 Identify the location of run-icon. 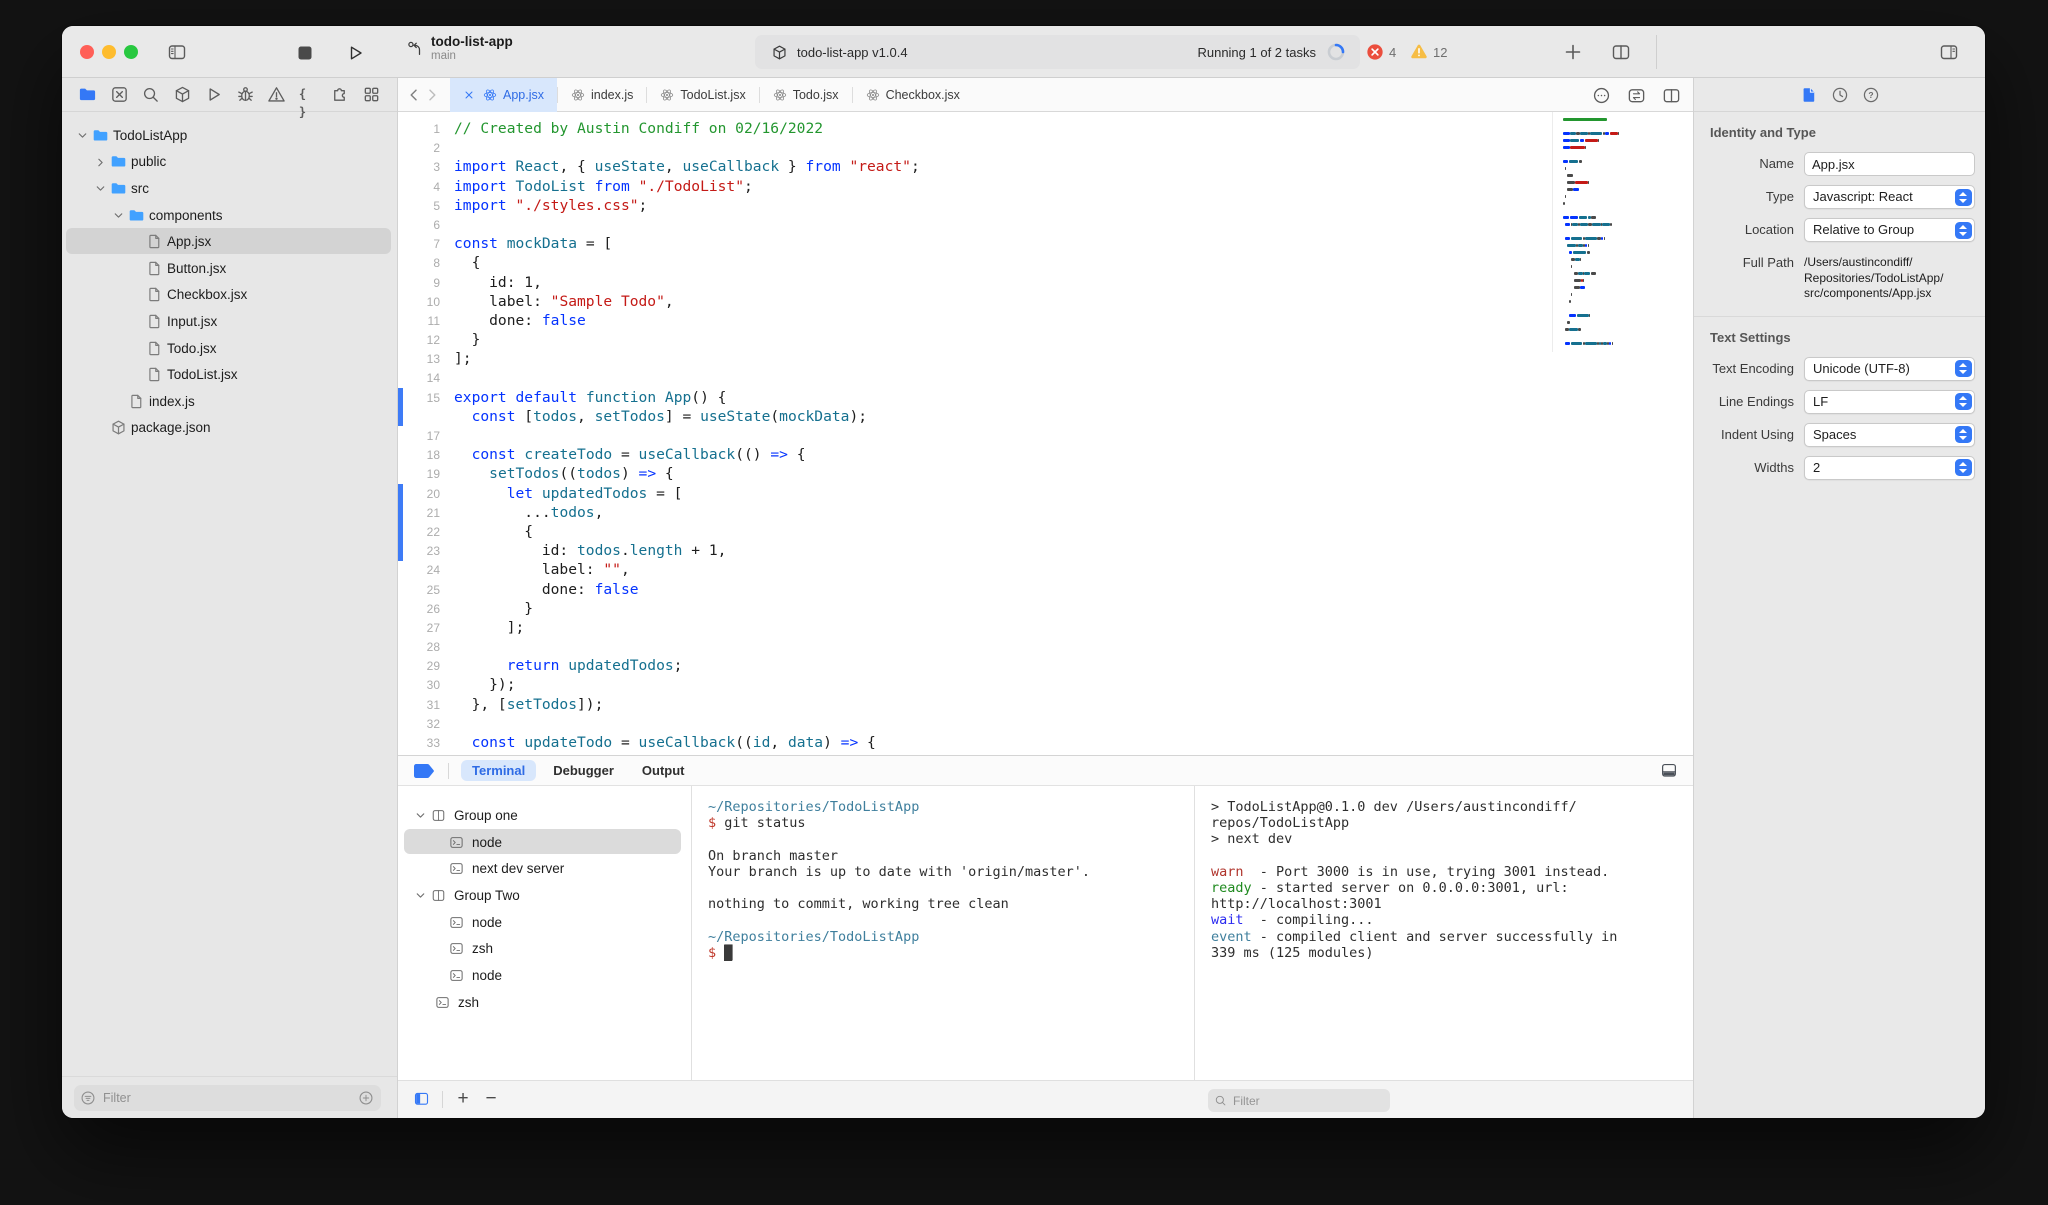
(355, 53).